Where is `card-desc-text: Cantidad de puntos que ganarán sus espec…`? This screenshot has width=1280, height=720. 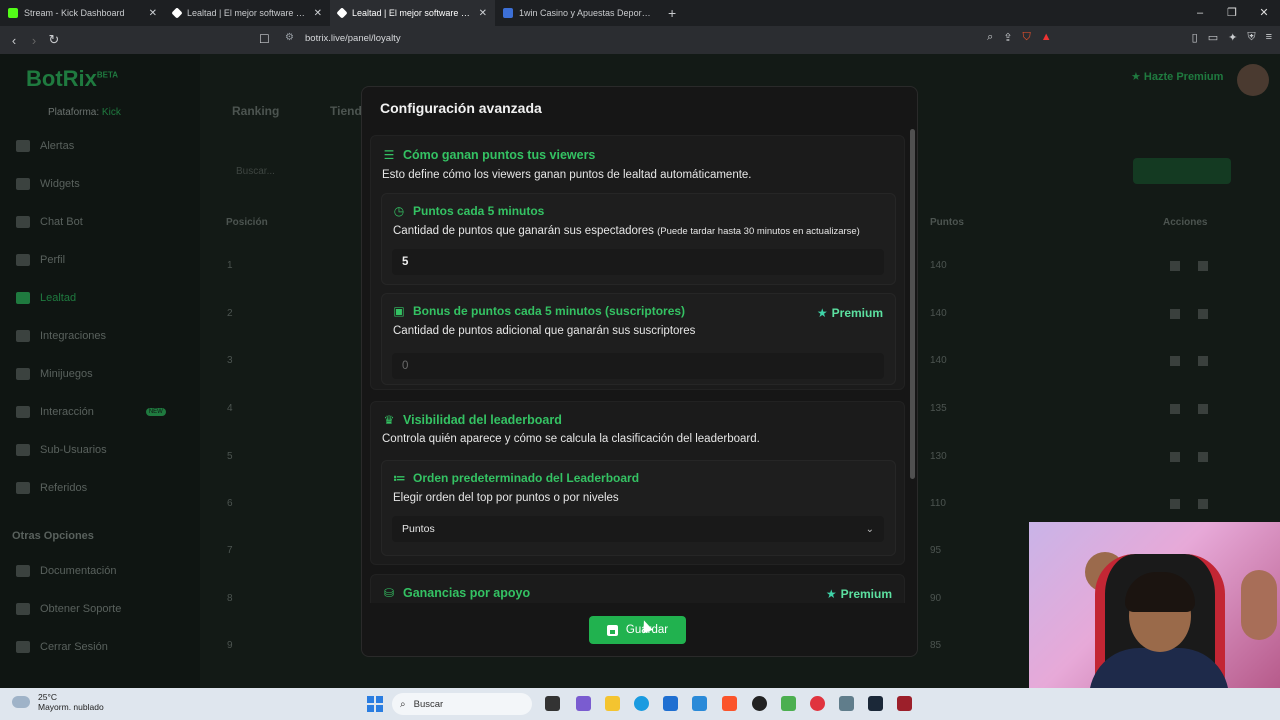
card-desc-text: Cantidad de puntos que ganarán sus espec… is located at coordinates (523, 231).